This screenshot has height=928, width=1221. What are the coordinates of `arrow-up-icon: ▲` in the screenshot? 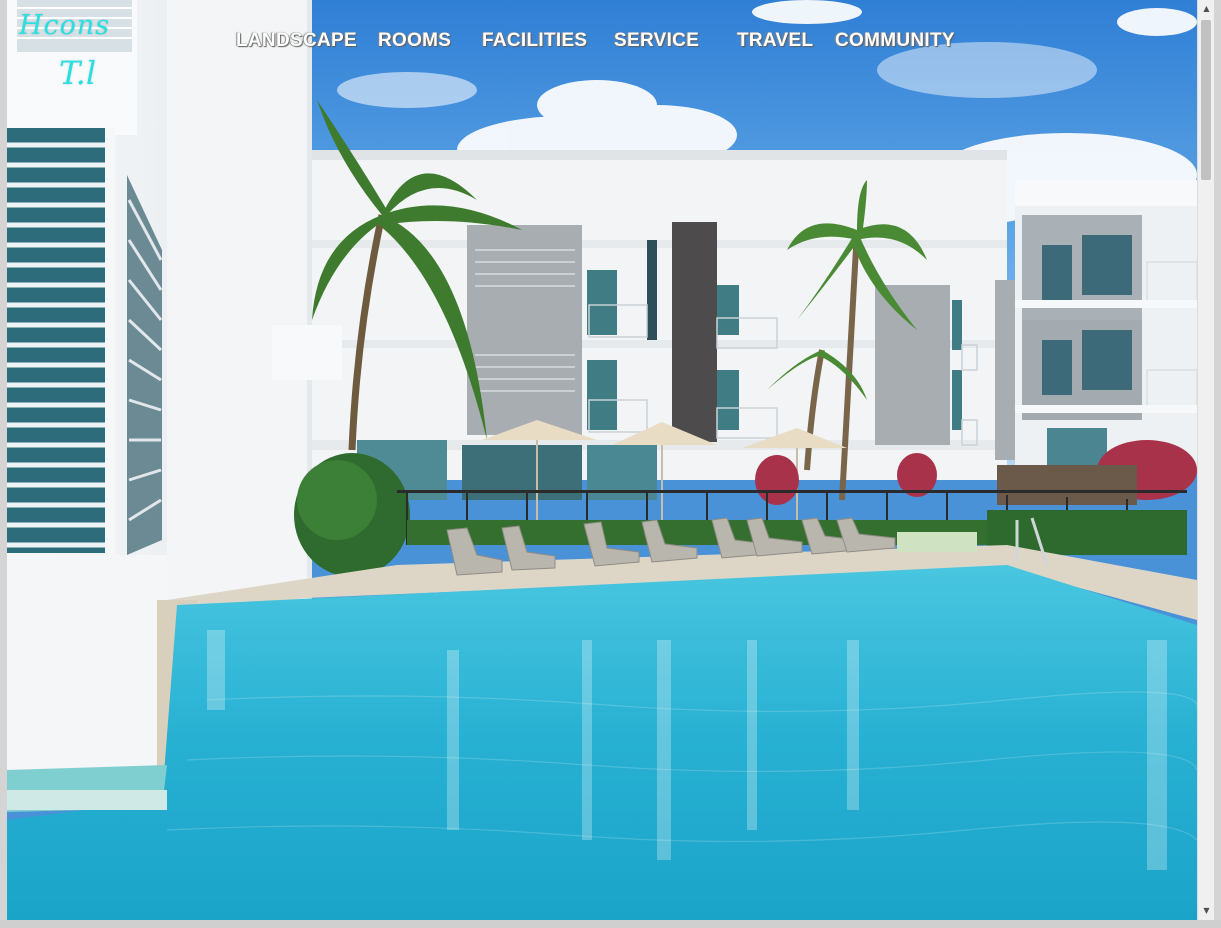 It's located at (1206, 8).